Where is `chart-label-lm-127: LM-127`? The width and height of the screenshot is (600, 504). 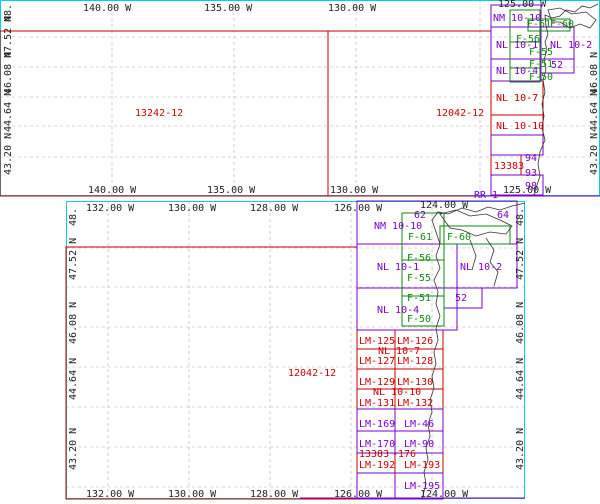
chart-label-lm-127: LM-127 is located at coordinates (377, 361).